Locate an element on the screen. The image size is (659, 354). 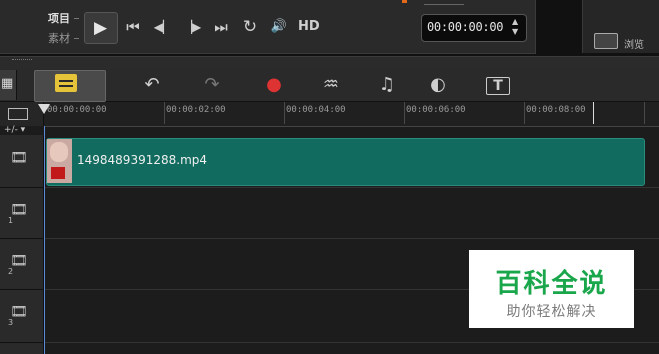
mode-clip: 素材 is located at coordinates (59, 39).